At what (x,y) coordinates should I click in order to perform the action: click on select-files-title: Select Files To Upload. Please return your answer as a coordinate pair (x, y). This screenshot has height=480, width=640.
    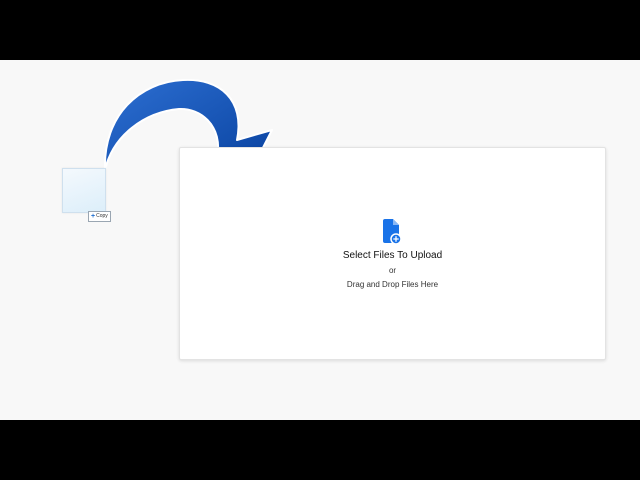
    Looking at the image, I should click on (392, 255).